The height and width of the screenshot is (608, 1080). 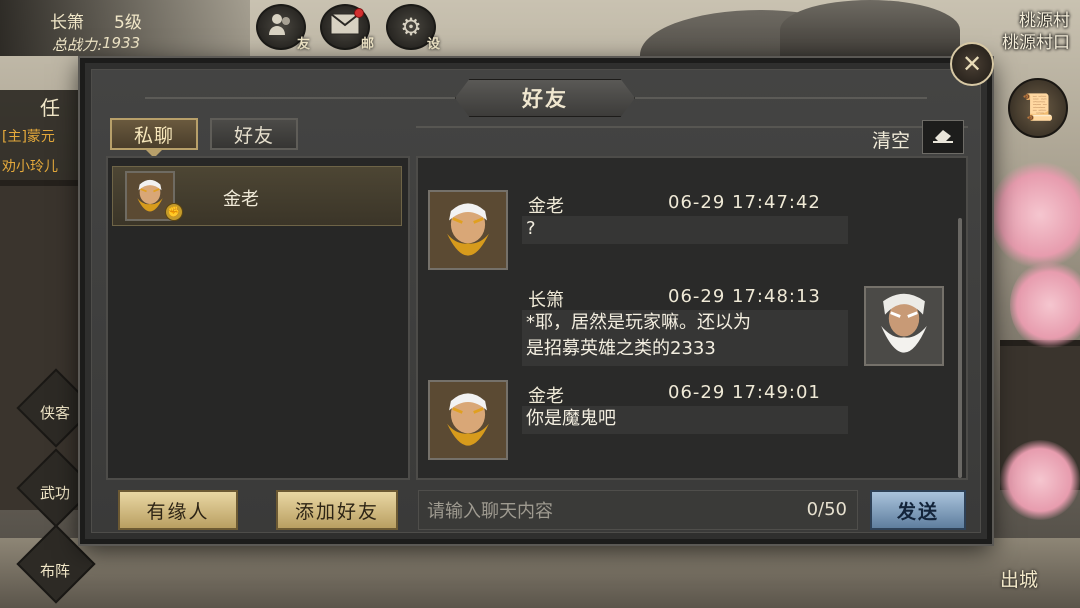 I want to click on task-label: 任, so click(x=50, y=108).